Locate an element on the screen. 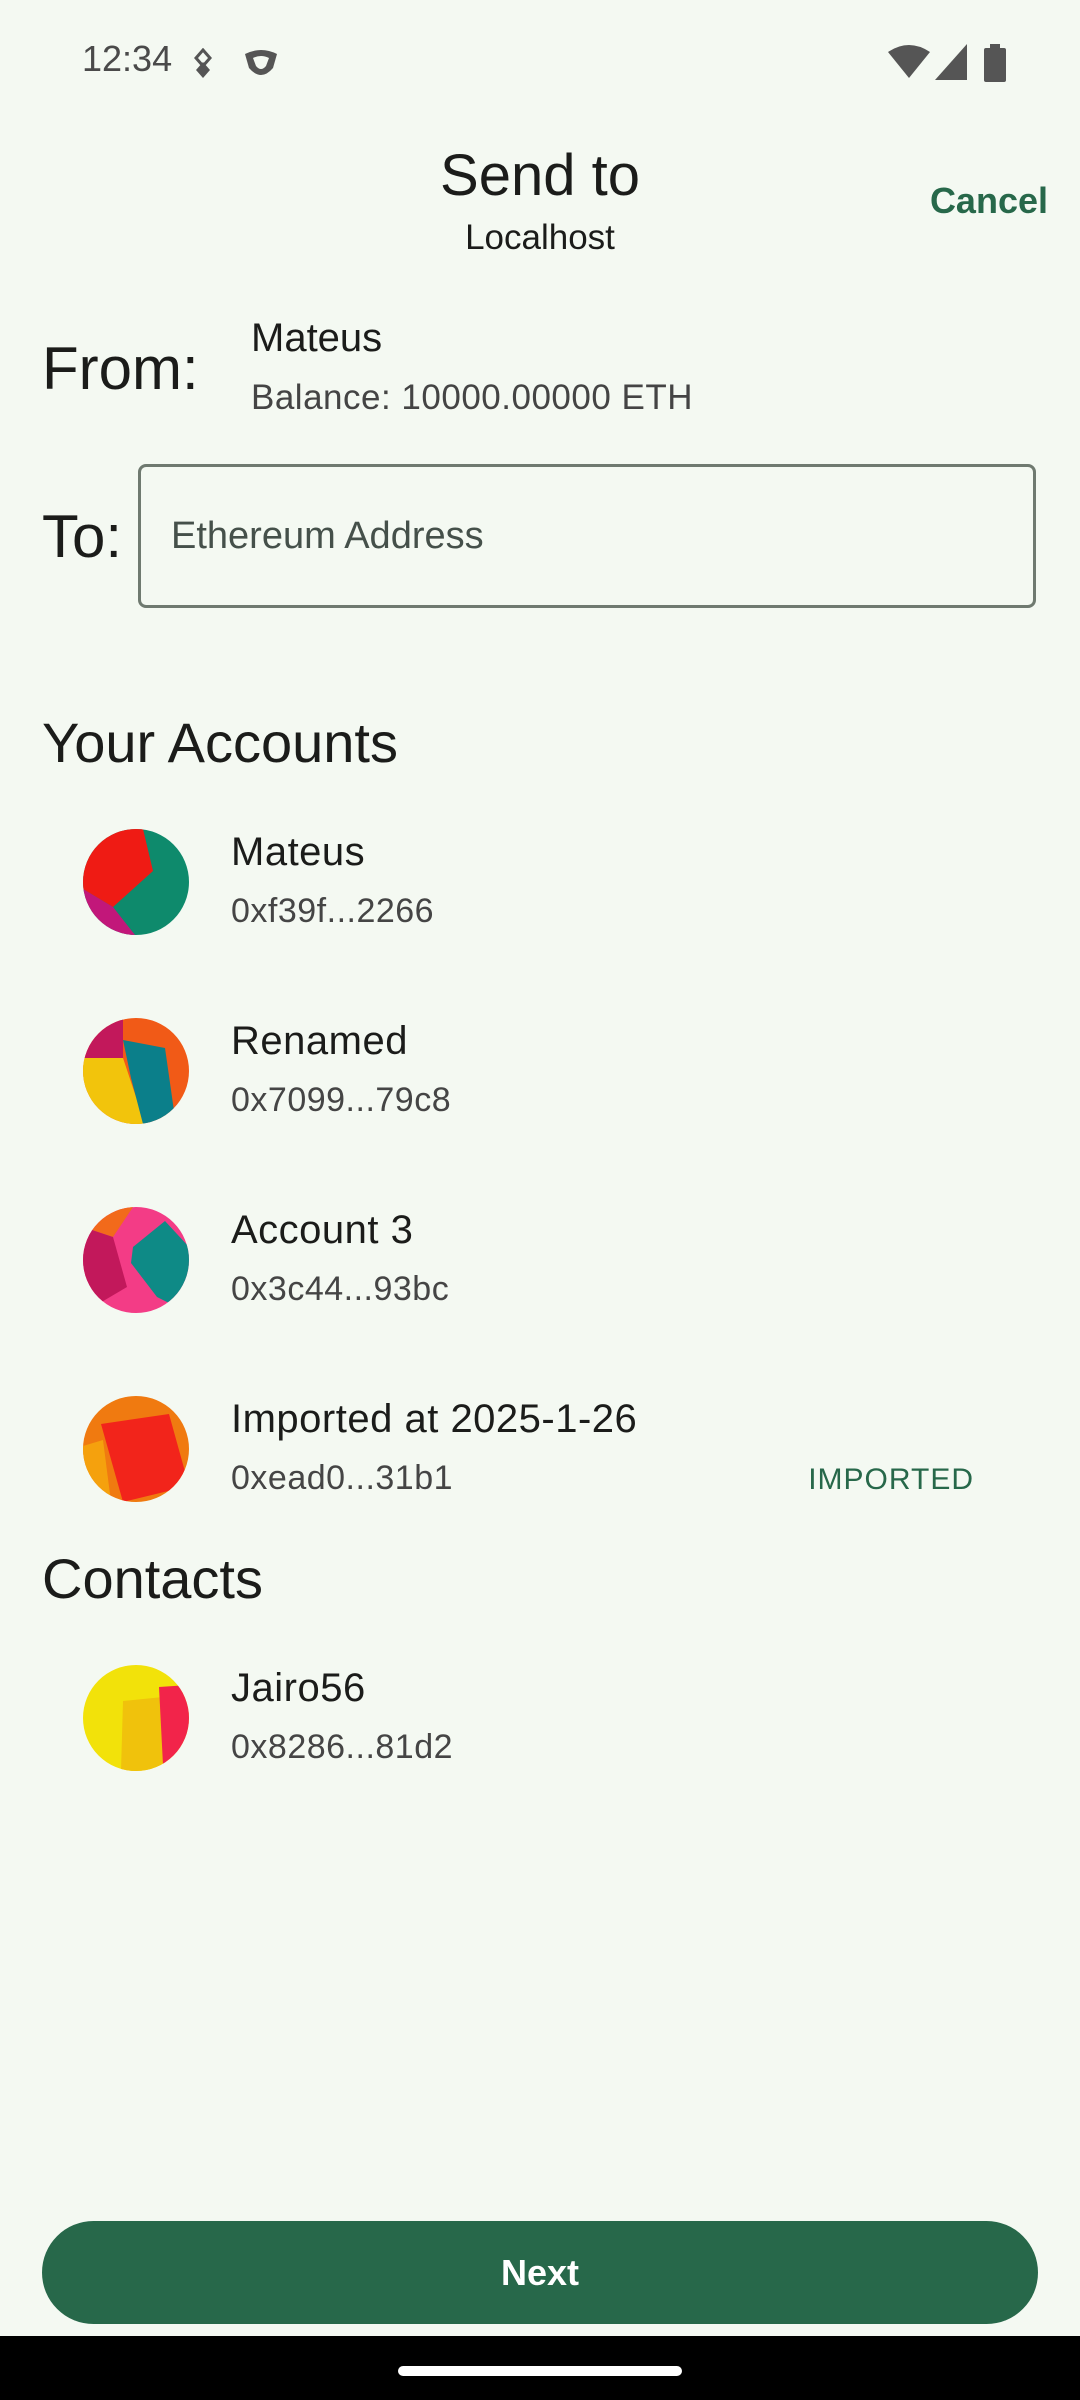  page-title: Send to is located at coordinates (540, 175).